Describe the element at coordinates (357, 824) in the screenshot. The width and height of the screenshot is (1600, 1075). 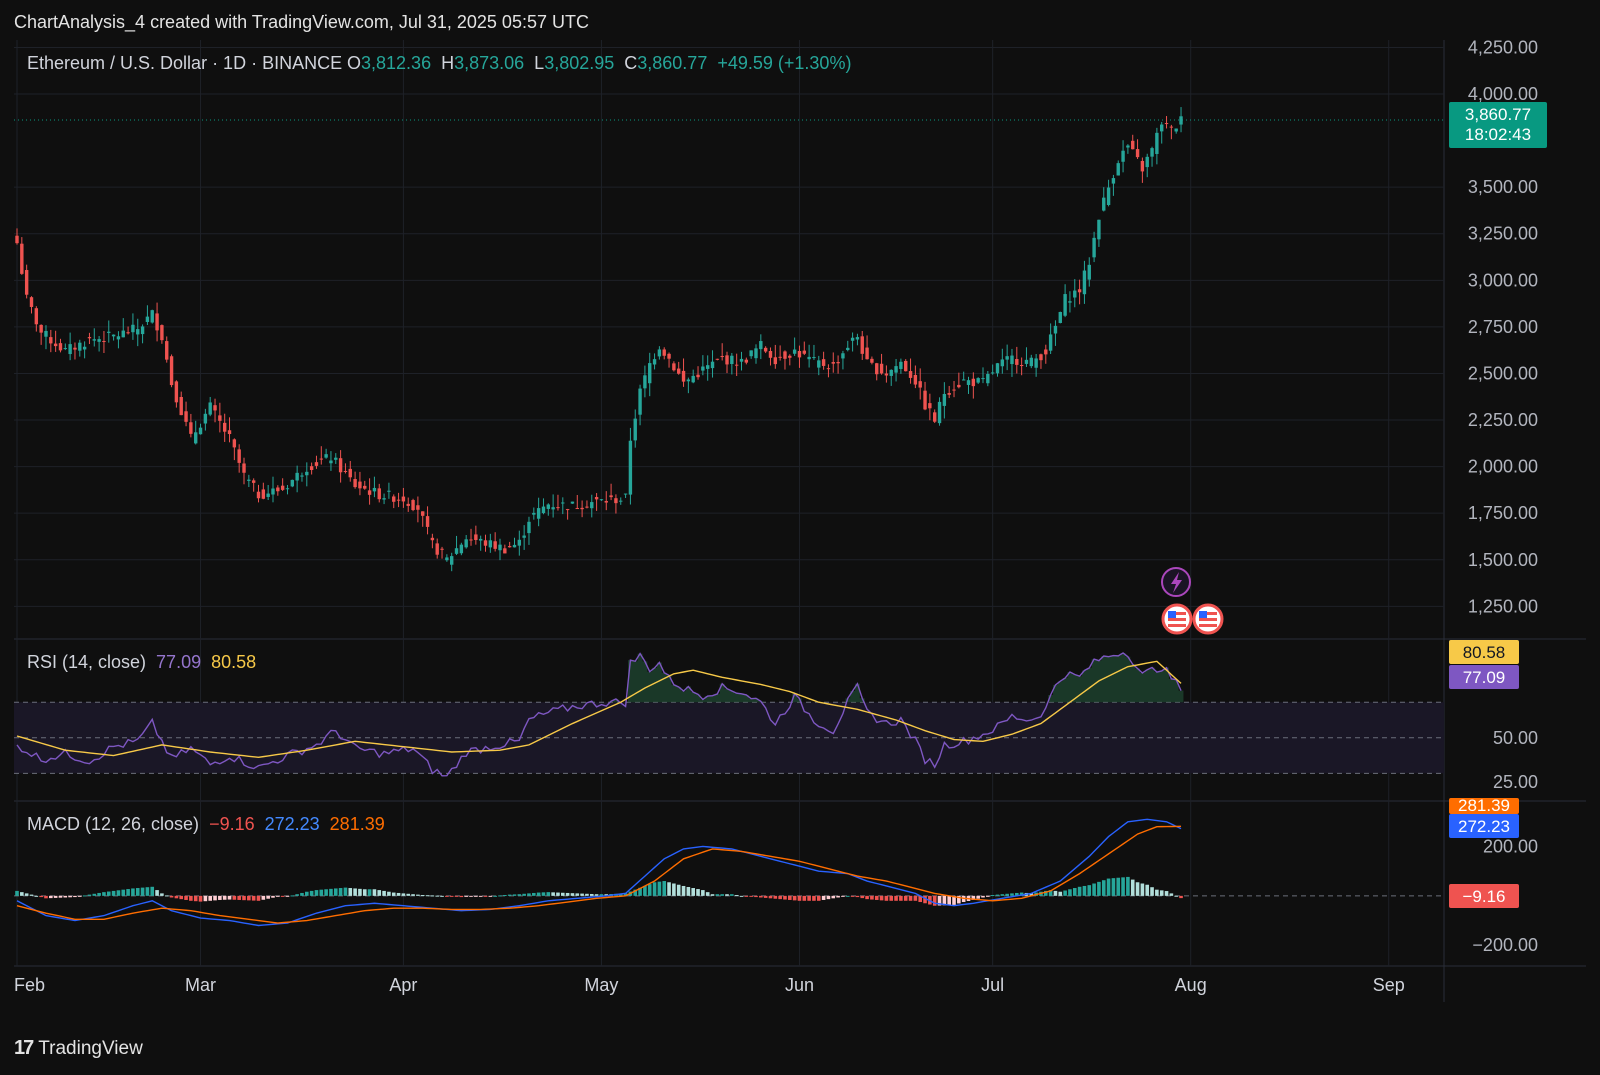
I see `macd-signal-value: 281.39` at that location.